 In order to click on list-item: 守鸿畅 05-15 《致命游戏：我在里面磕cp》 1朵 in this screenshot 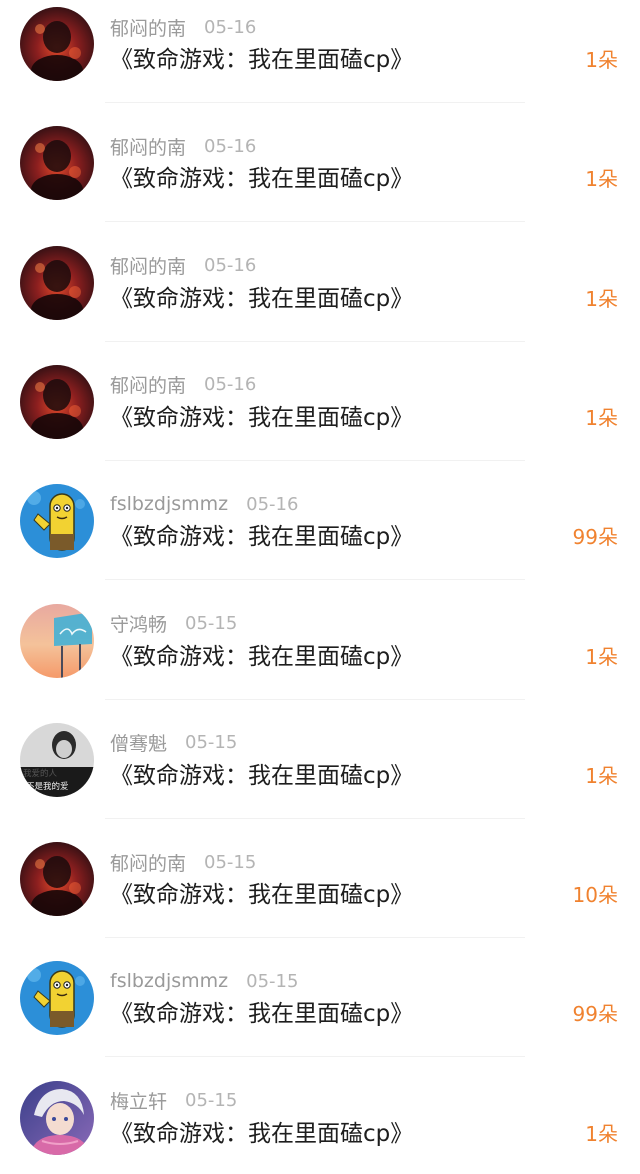, I will do `click(320, 656)`.